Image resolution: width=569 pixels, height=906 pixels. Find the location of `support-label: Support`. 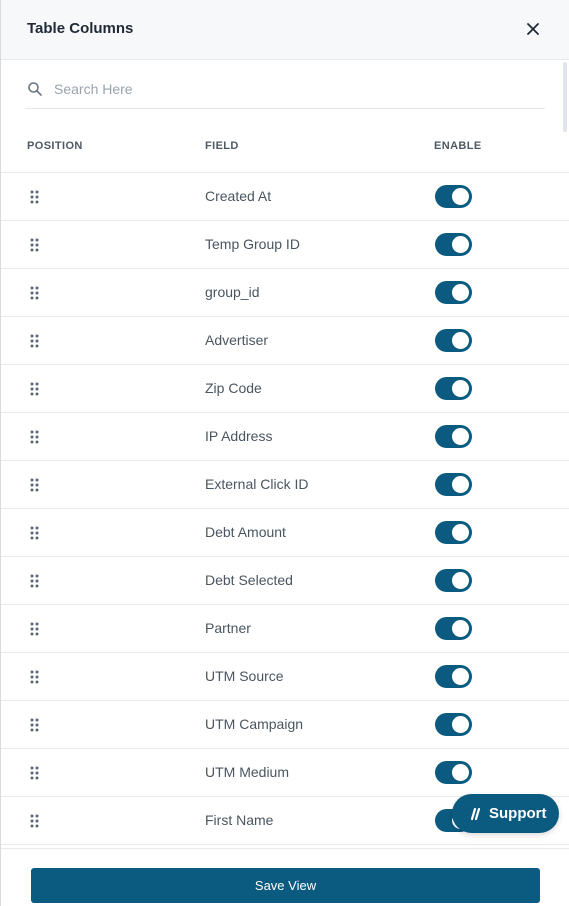

support-label: Support is located at coordinates (518, 813).